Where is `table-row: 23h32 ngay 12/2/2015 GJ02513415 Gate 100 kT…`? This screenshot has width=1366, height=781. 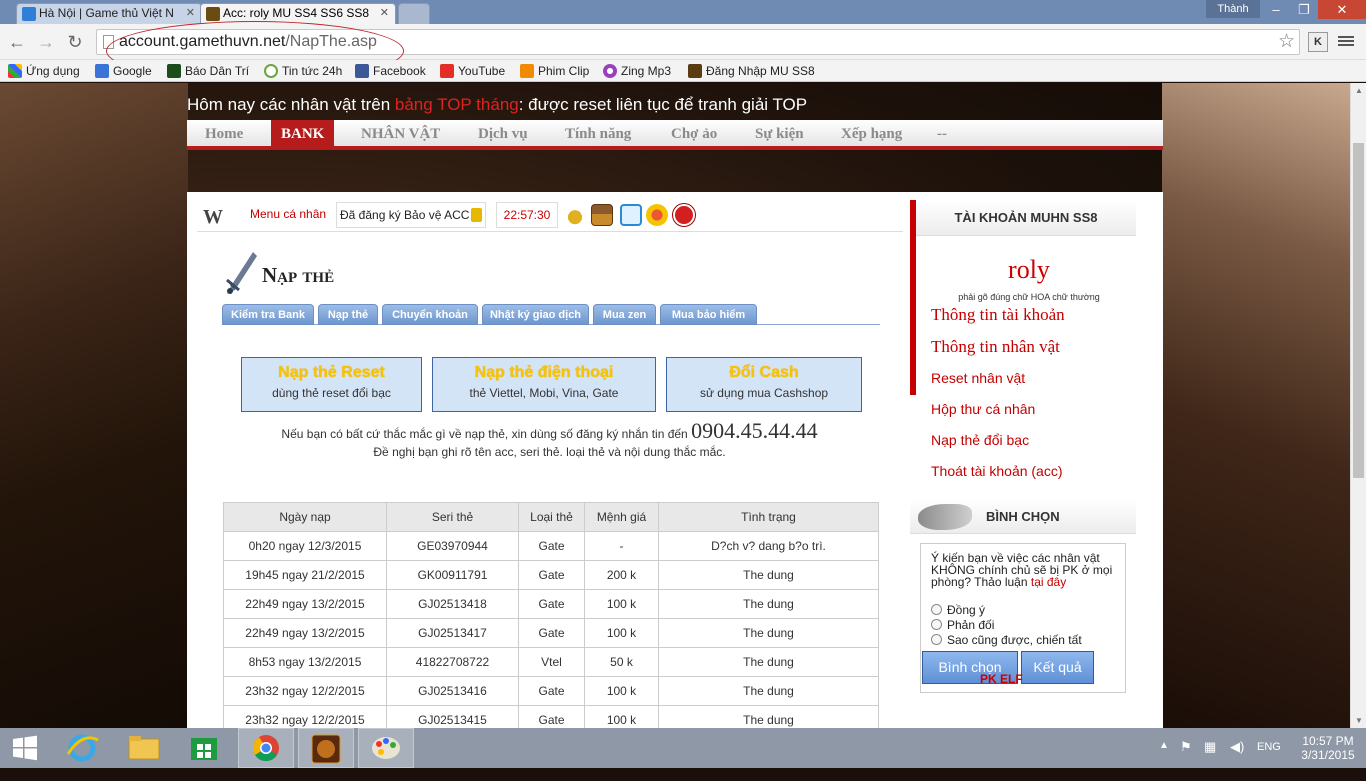
table-row: 23h32 ngay 12/2/2015 GJ02513415 Gate 100 kT… is located at coordinates (551, 716).